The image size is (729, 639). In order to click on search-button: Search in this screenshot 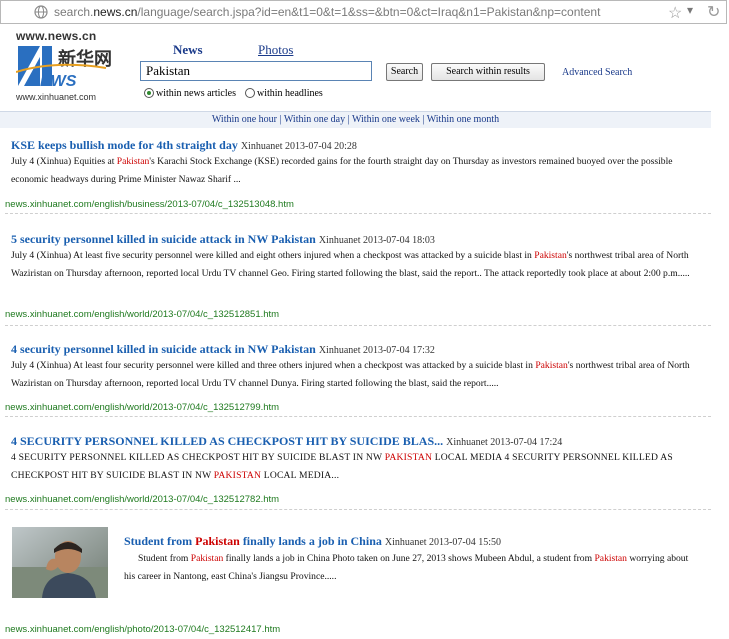, I will do `click(404, 72)`.